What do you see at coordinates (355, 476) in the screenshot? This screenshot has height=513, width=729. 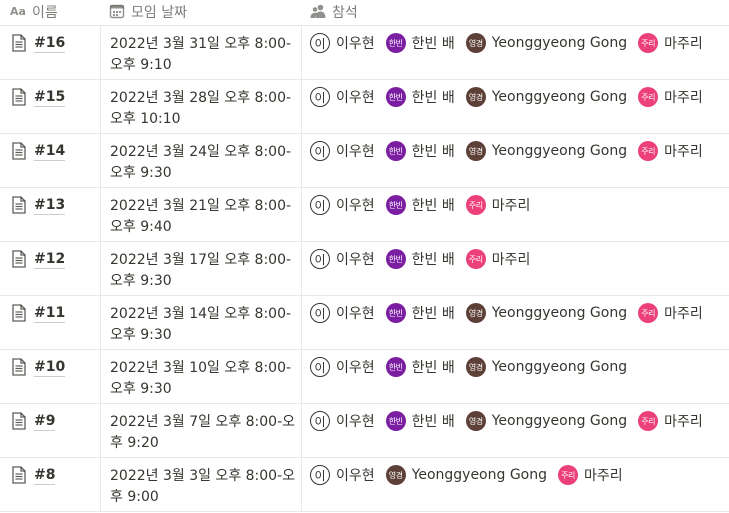 I see `person-name: 이우현` at bounding box center [355, 476].